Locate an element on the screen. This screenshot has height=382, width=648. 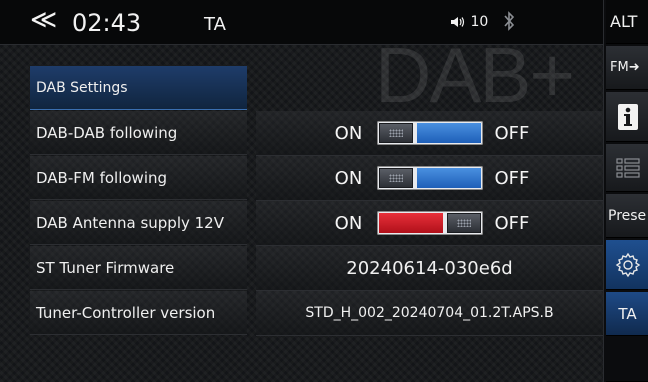
controller-version-value: STD_H_002_20240704_01.2T.APS.B is located at coordinates (429, 313).